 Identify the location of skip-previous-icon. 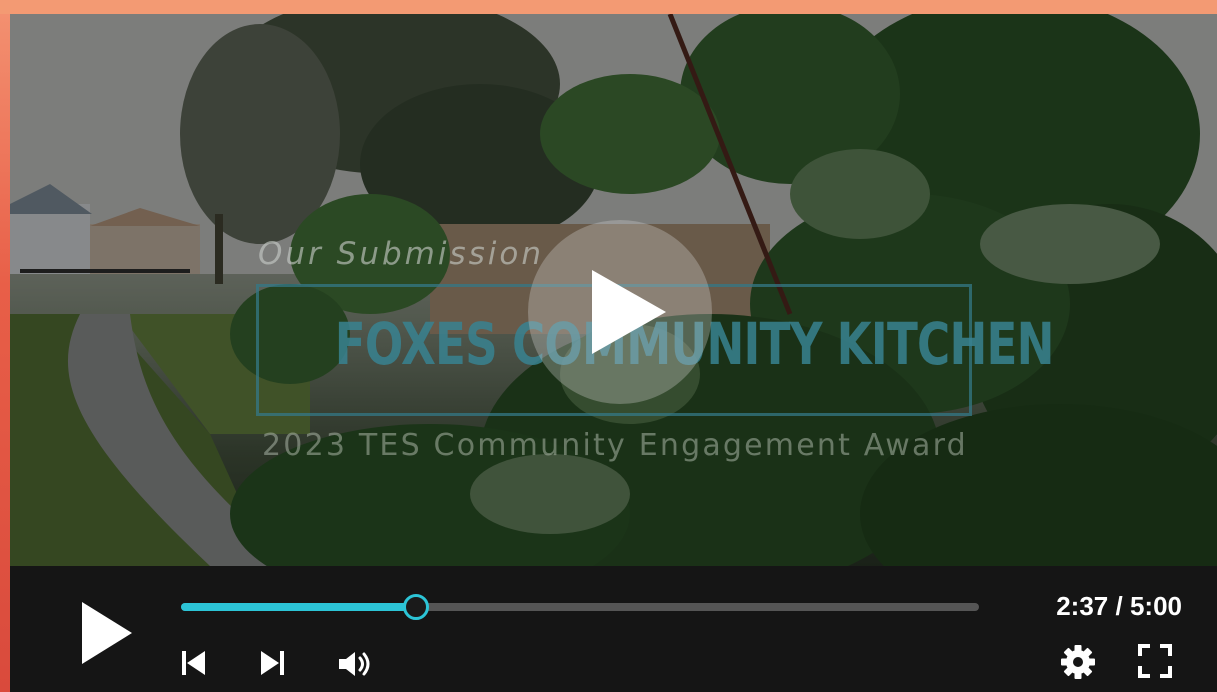
(193, 663).